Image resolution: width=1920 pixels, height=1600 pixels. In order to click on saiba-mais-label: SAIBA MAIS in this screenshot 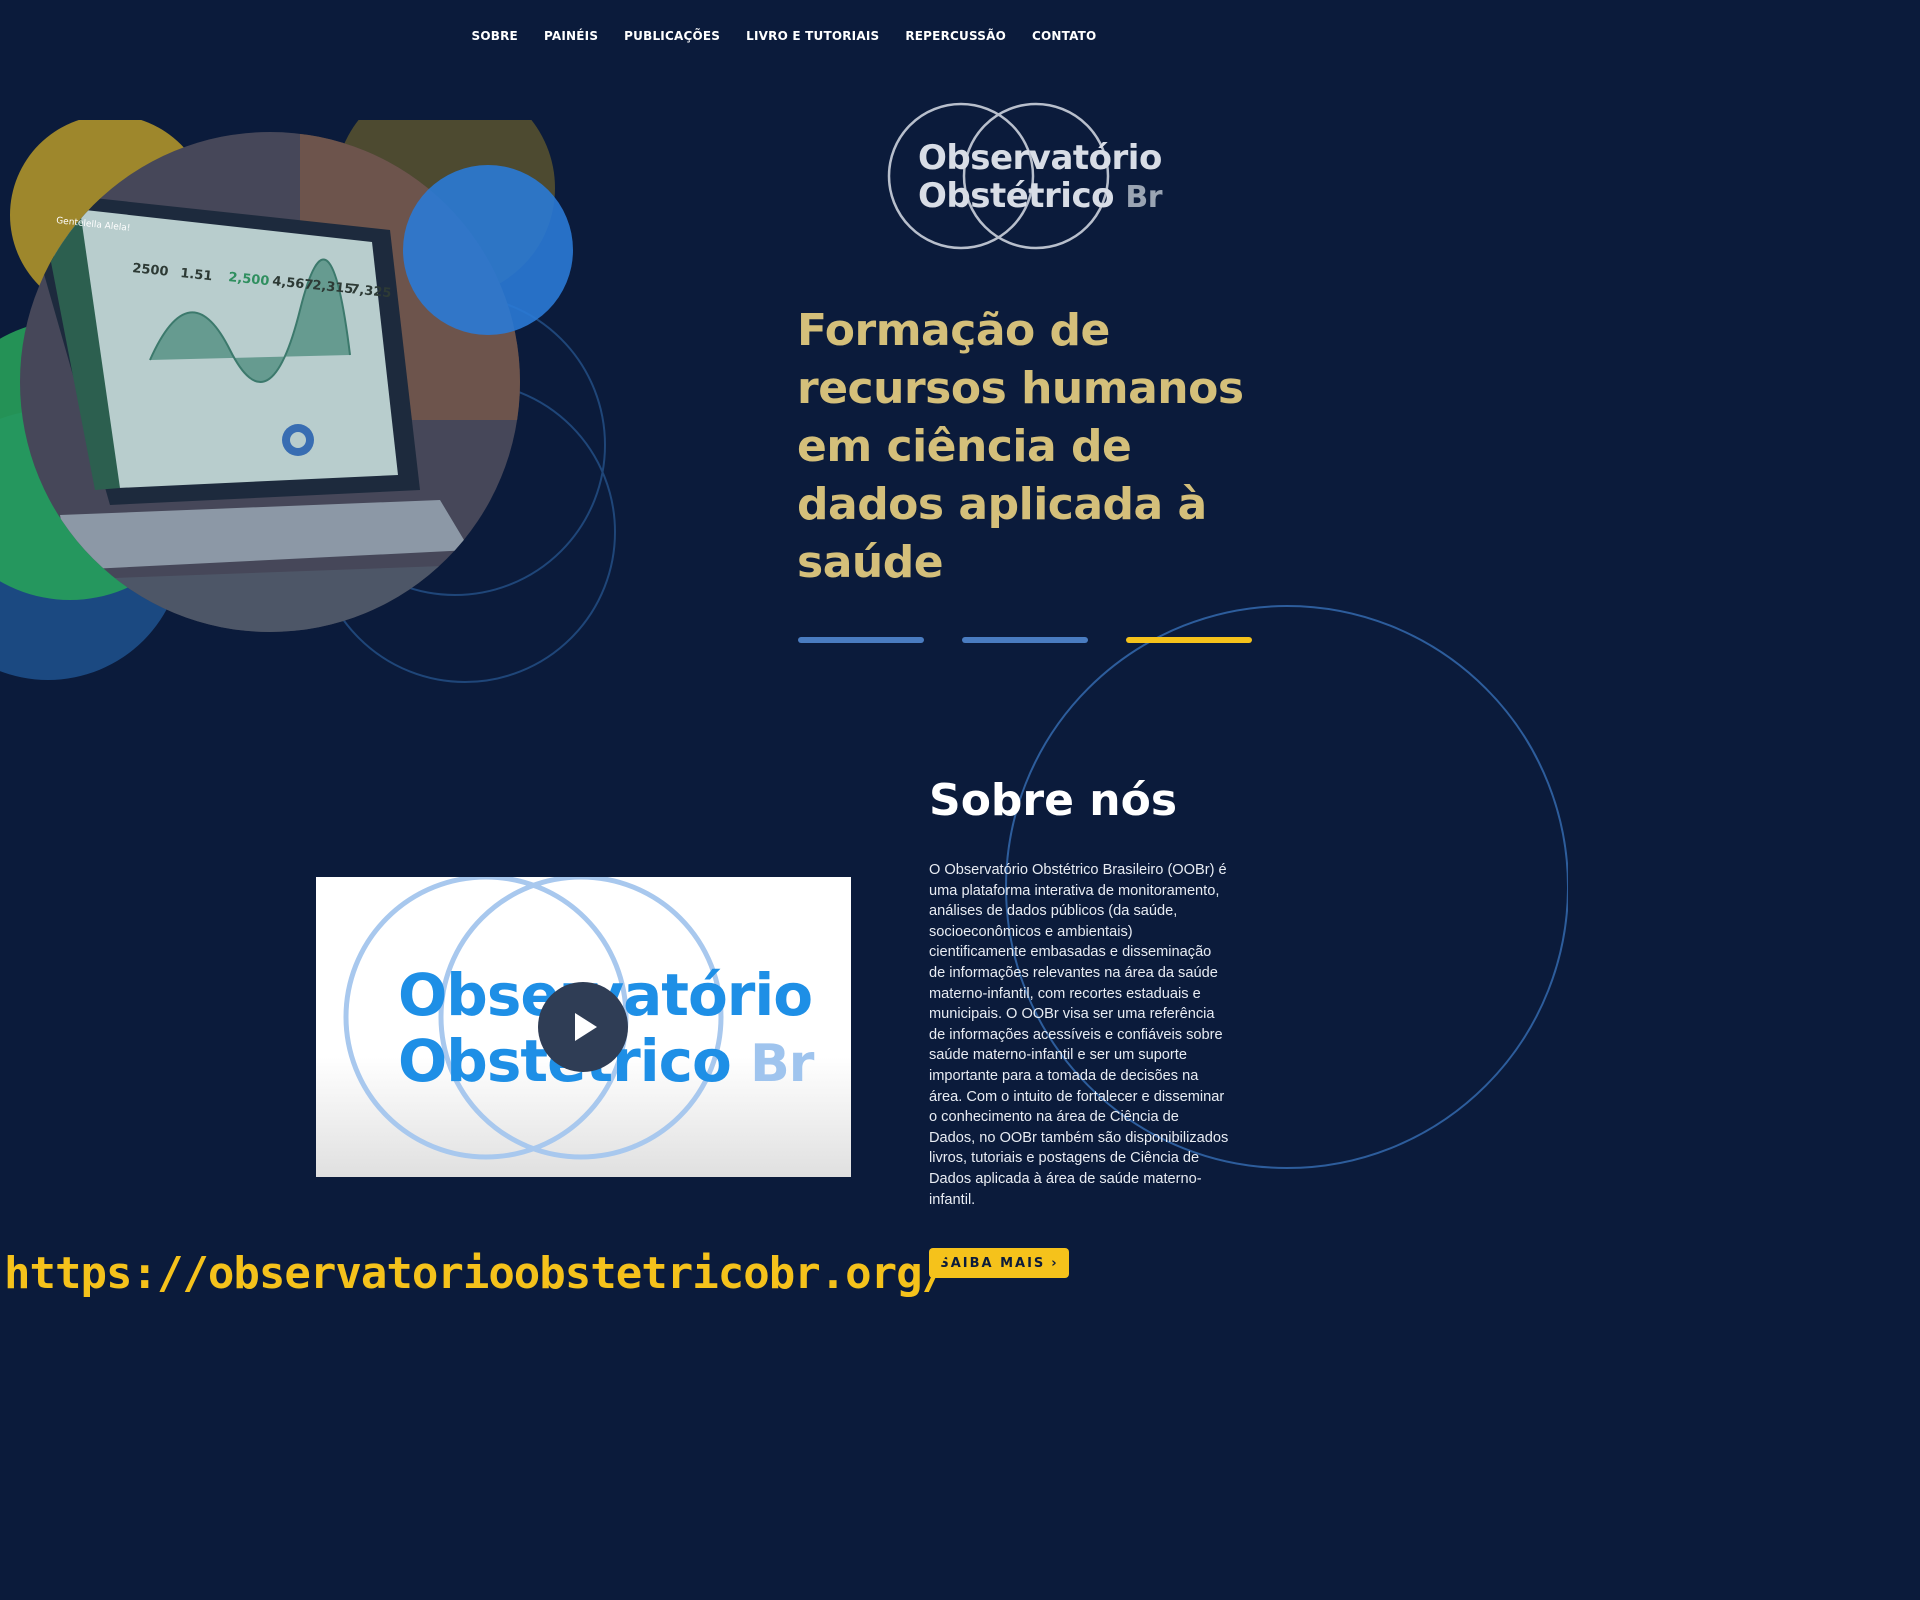, I will do `click(992, 1263)`.